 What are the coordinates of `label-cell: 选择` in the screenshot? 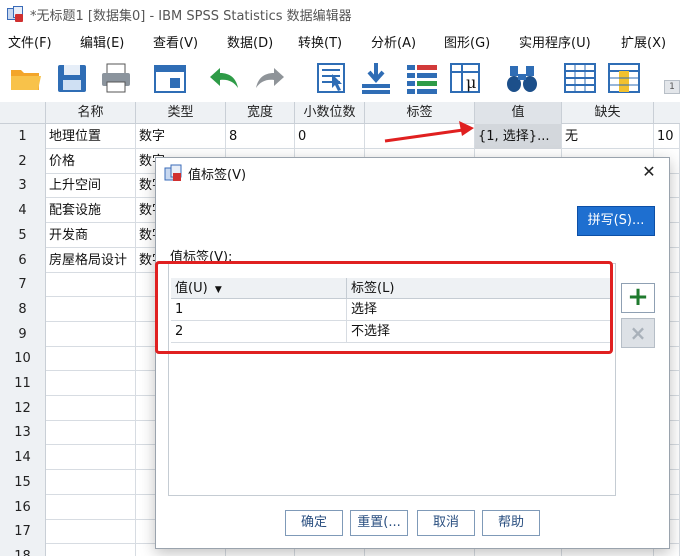 It's located at (479, 310).